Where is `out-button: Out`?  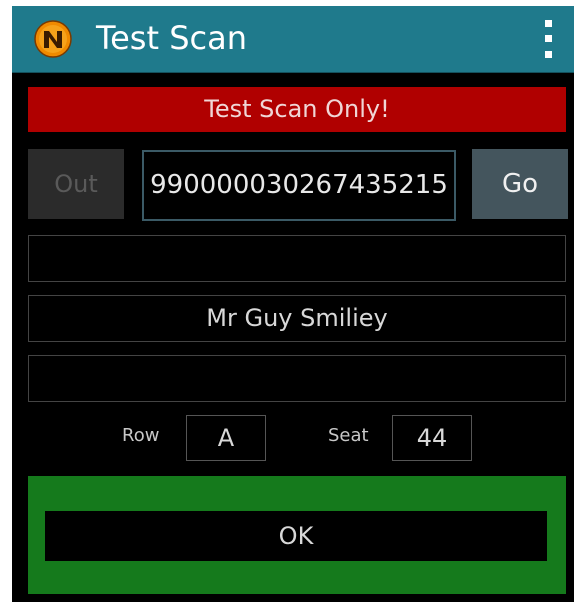
out-button: Out is located at coordinates (76, 184).